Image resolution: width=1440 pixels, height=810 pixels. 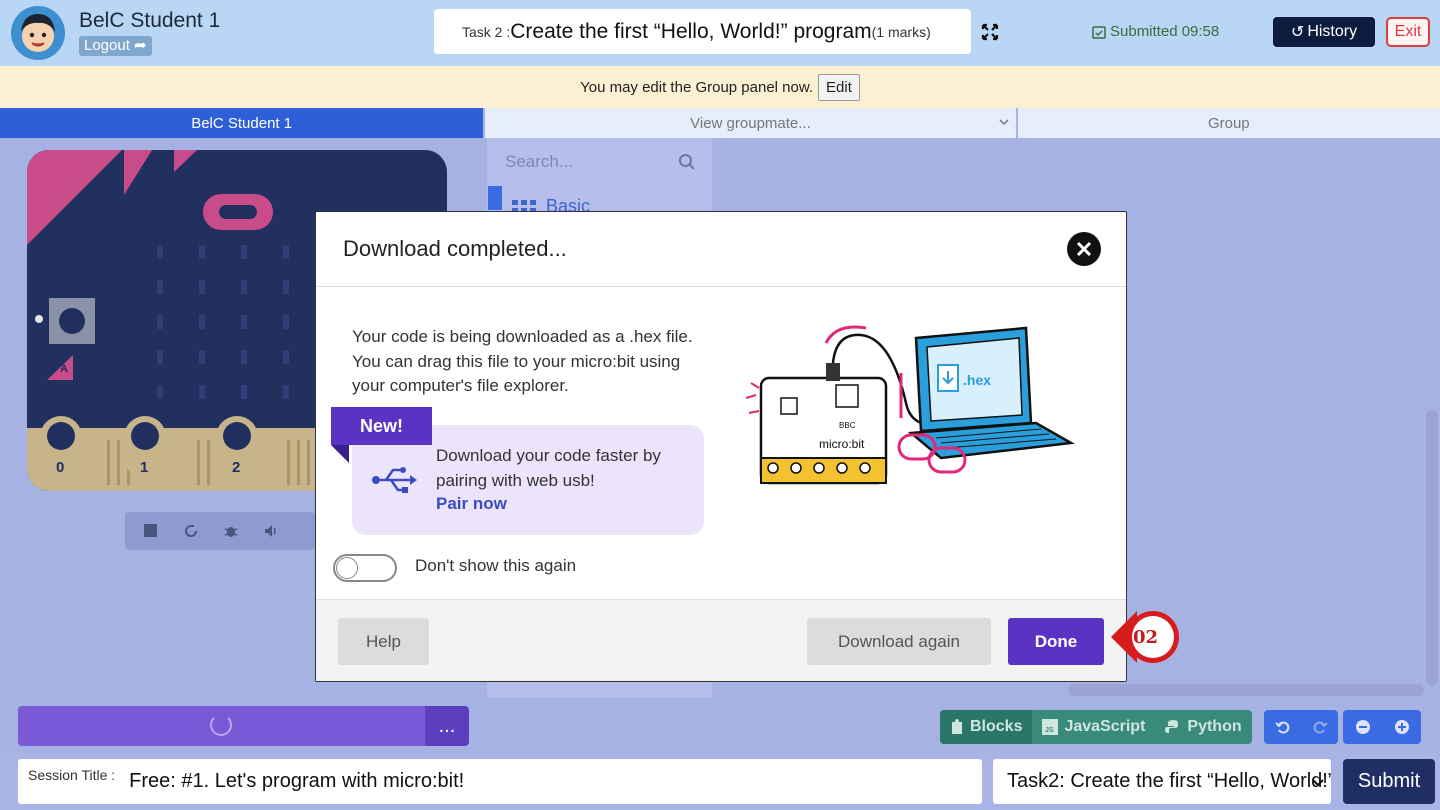 What do you see at coordinates (151, 531) in the screenshot?
I see `stop-icon` at bounding box center [151, 531].